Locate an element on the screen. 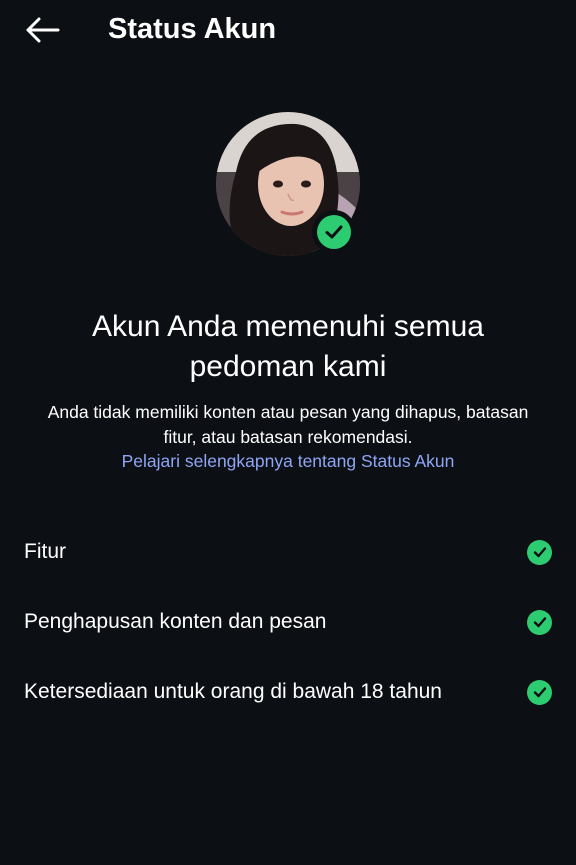 The width and height of the screenshot is (576, 865). arrow-left-icon is located at coordinates (43, 30).